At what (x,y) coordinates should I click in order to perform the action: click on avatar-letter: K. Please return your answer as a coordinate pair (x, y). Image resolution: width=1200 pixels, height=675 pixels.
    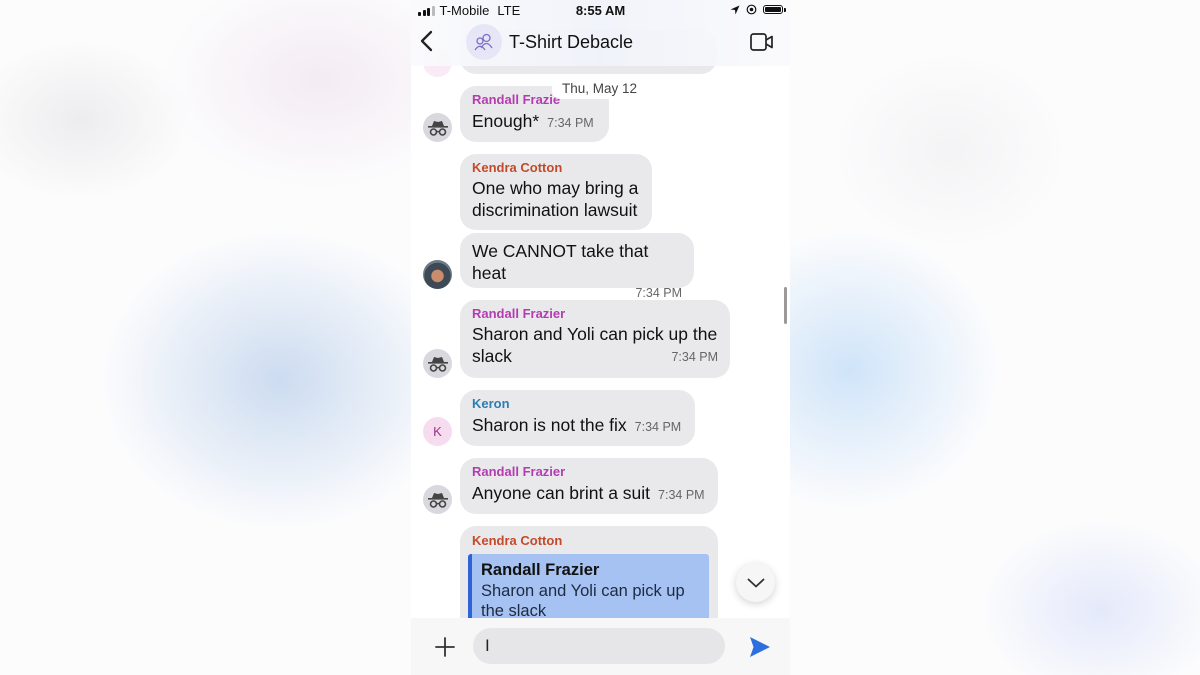
    Looking at the image, I should click on (437, 431).